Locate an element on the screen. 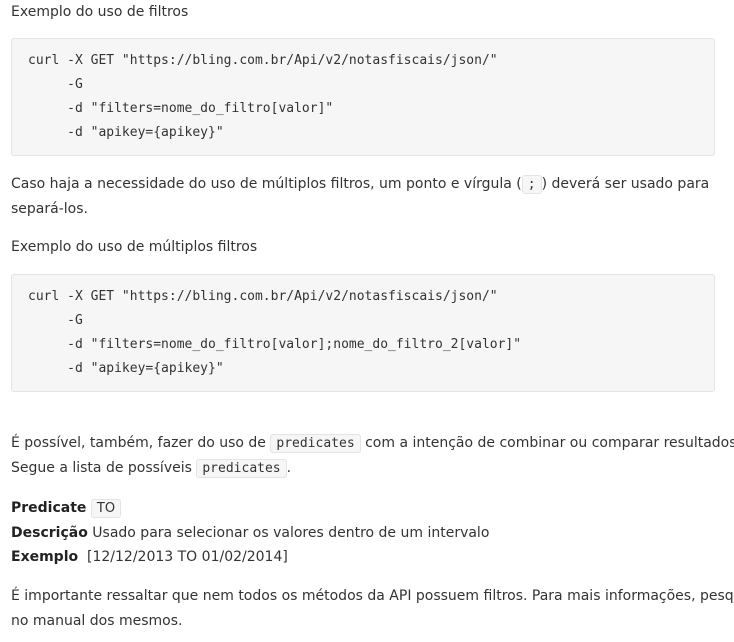 The width and height of the screenshot is (734, 642). predicate-row: Predicate TO is located at coordinates (66, 508).